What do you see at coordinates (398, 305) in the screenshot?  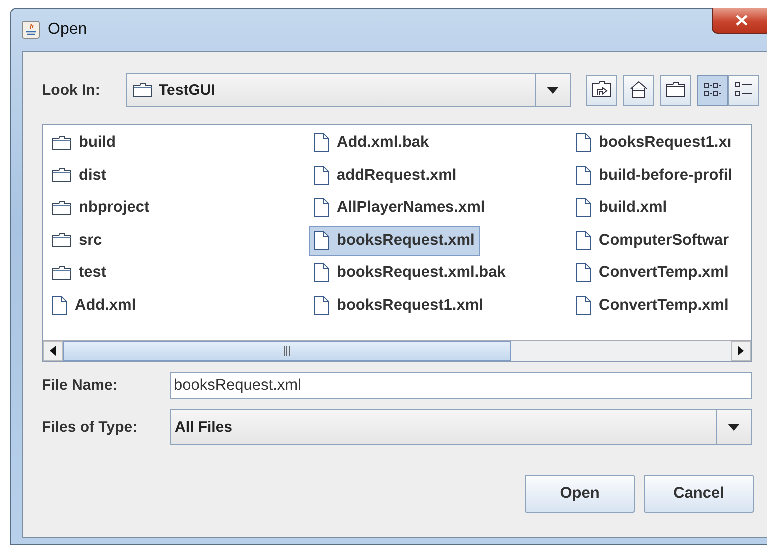 I see `file-item: booksRequest1.xml` at bounding box center [398, 305].